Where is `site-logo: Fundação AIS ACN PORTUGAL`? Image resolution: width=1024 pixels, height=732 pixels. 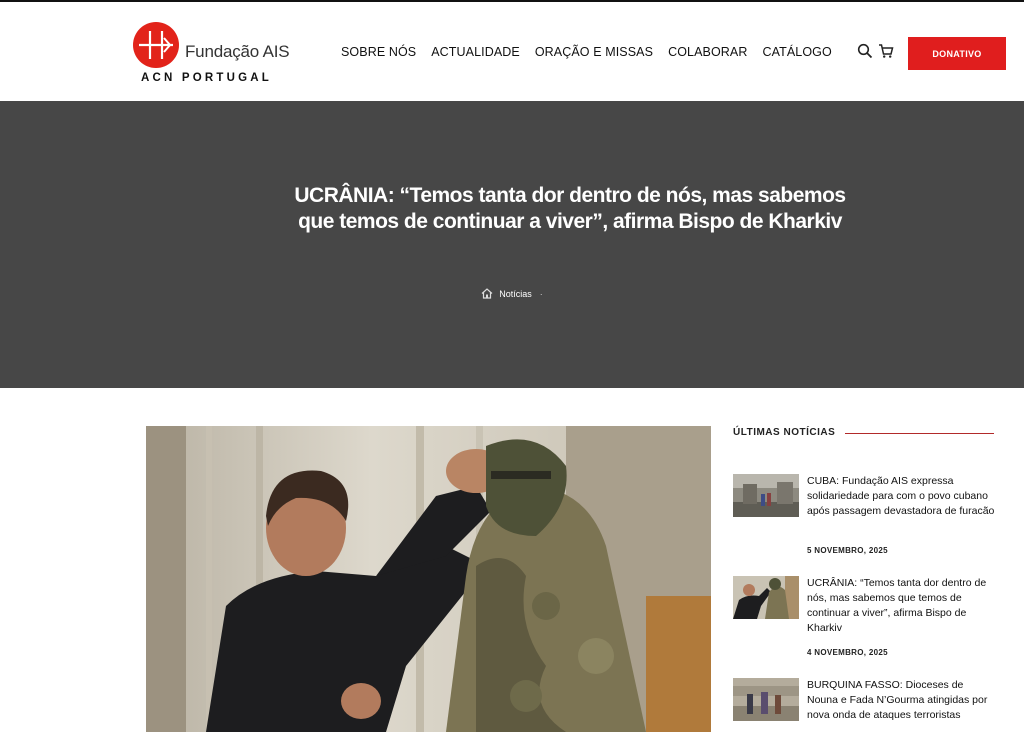 site-logo: Fundação AIS ACN PORTUGAL is located at coordinates (213, 55).